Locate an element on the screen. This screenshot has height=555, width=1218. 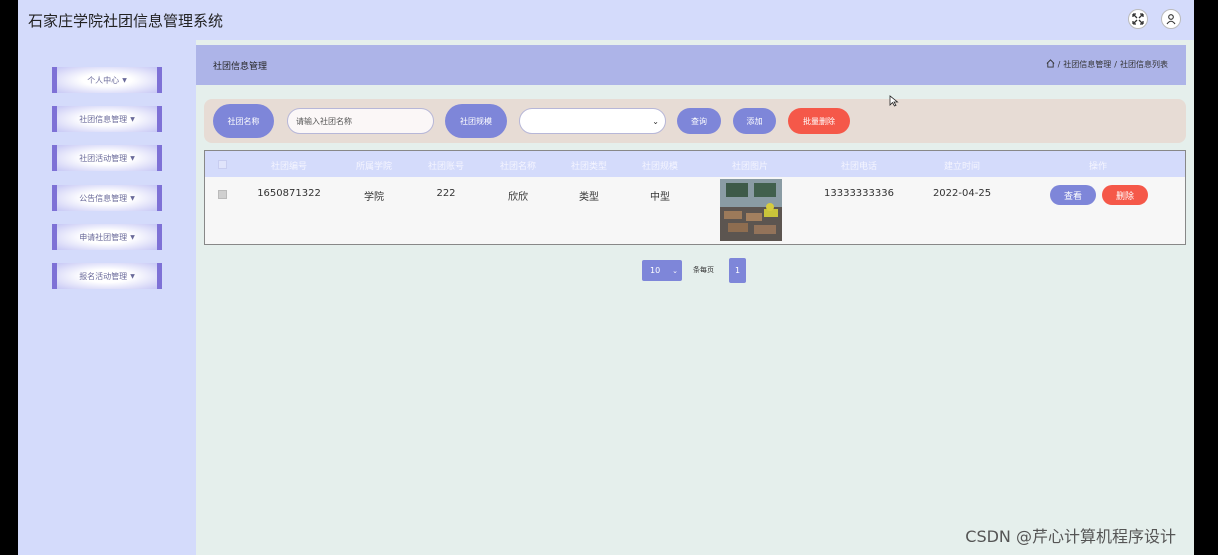
column-header: 社团规模 is located at coordinates (660, 165).